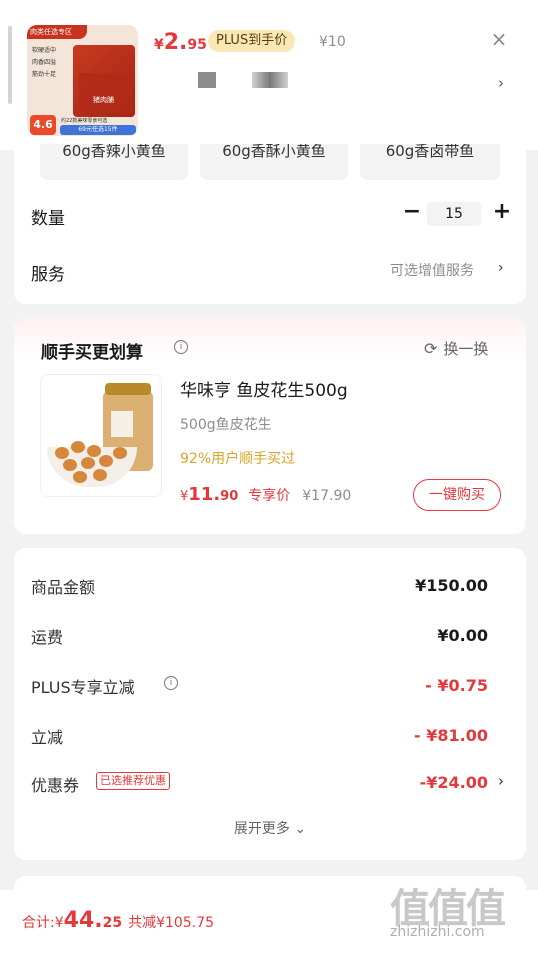 The height and width of the screenshot is (953, 538). What do you see at coordinates (44, 62) in the screenshot?
I see `thumb-check-2: 肉香四溢` at bounding box center [44, 62].